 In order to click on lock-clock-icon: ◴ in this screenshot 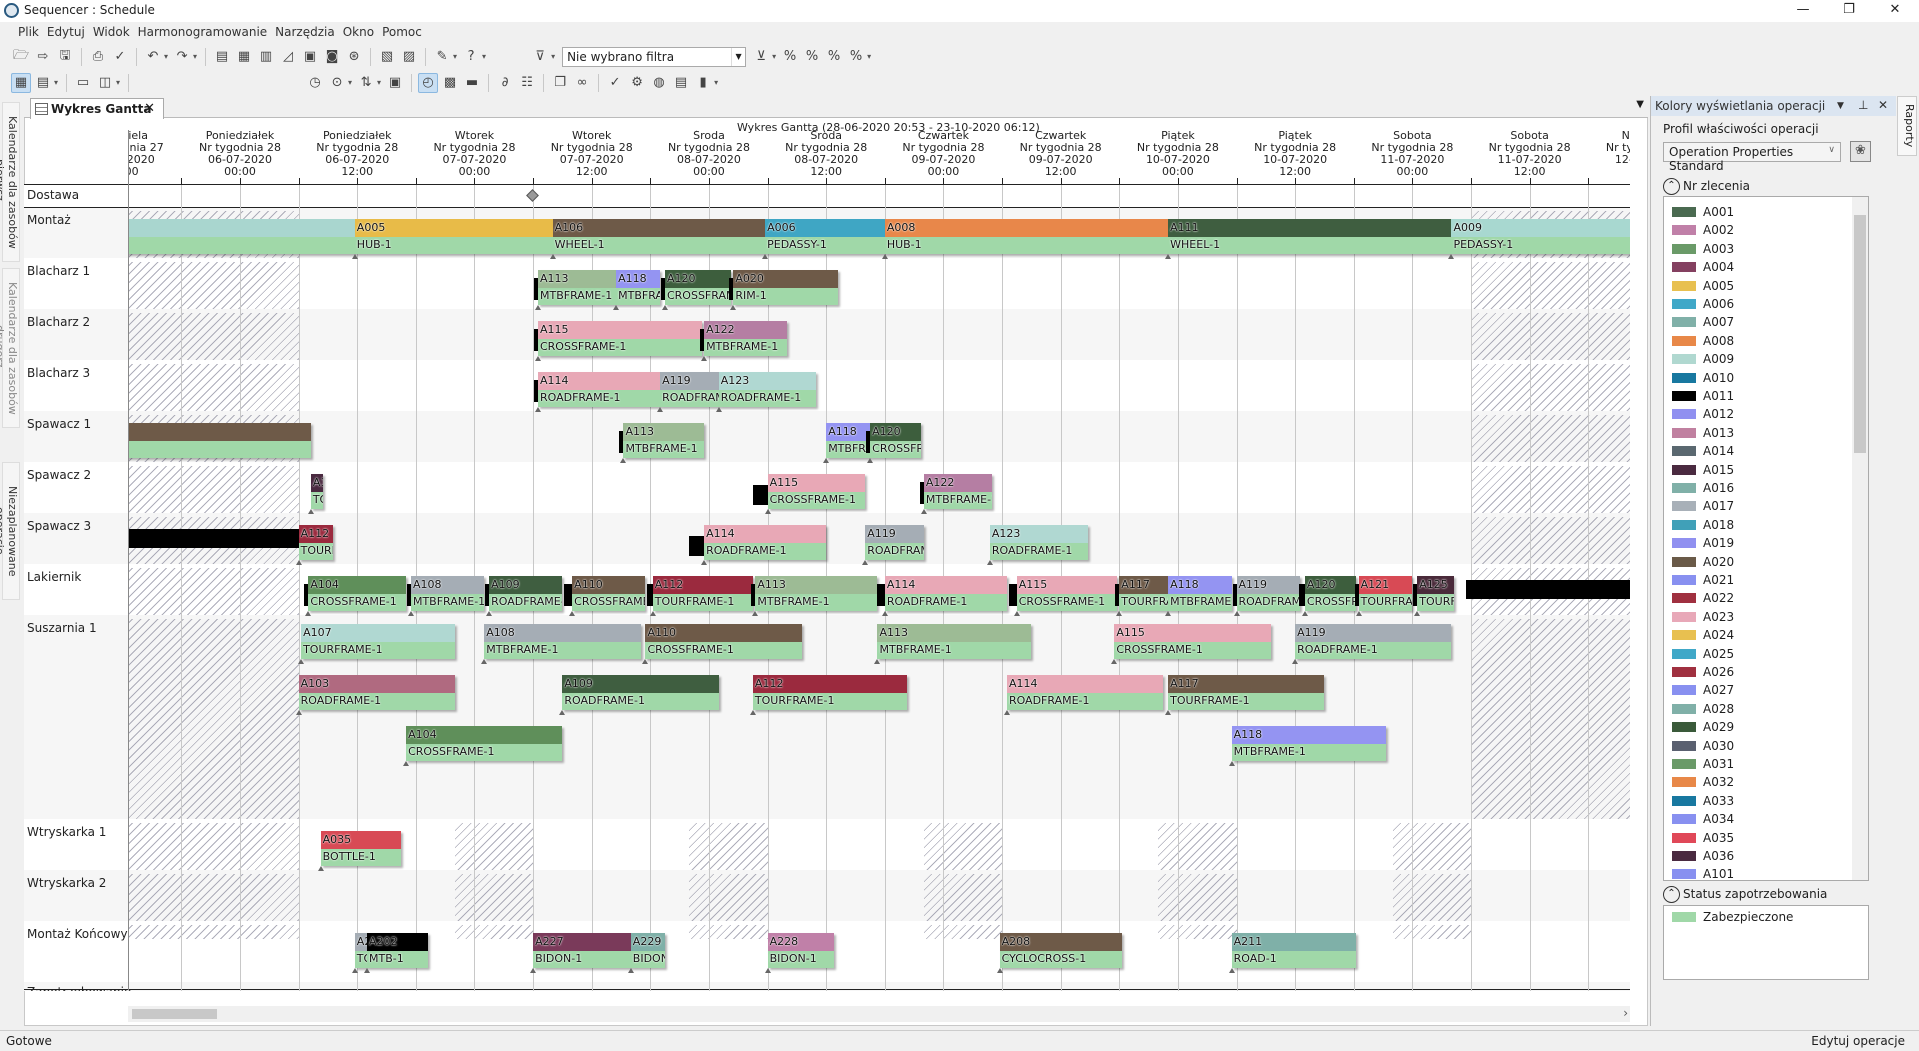, I will do `click(428, 82)`.